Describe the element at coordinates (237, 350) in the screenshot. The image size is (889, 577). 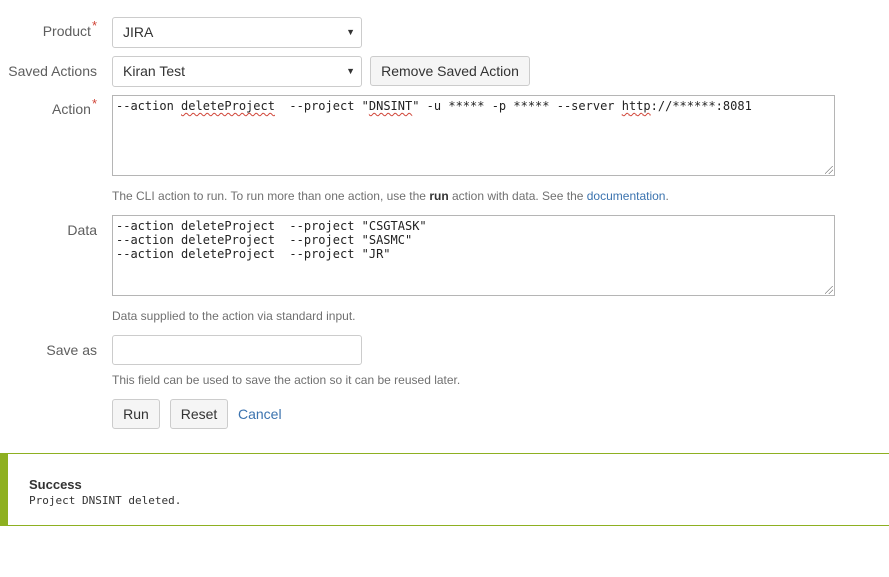
I see `save-as-input` at that location.